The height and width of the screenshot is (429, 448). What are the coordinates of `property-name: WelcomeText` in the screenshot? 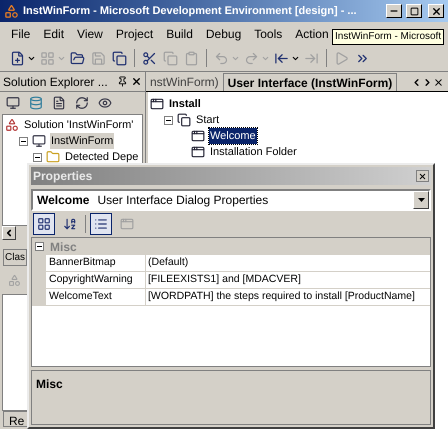 It's located at (96, 297).